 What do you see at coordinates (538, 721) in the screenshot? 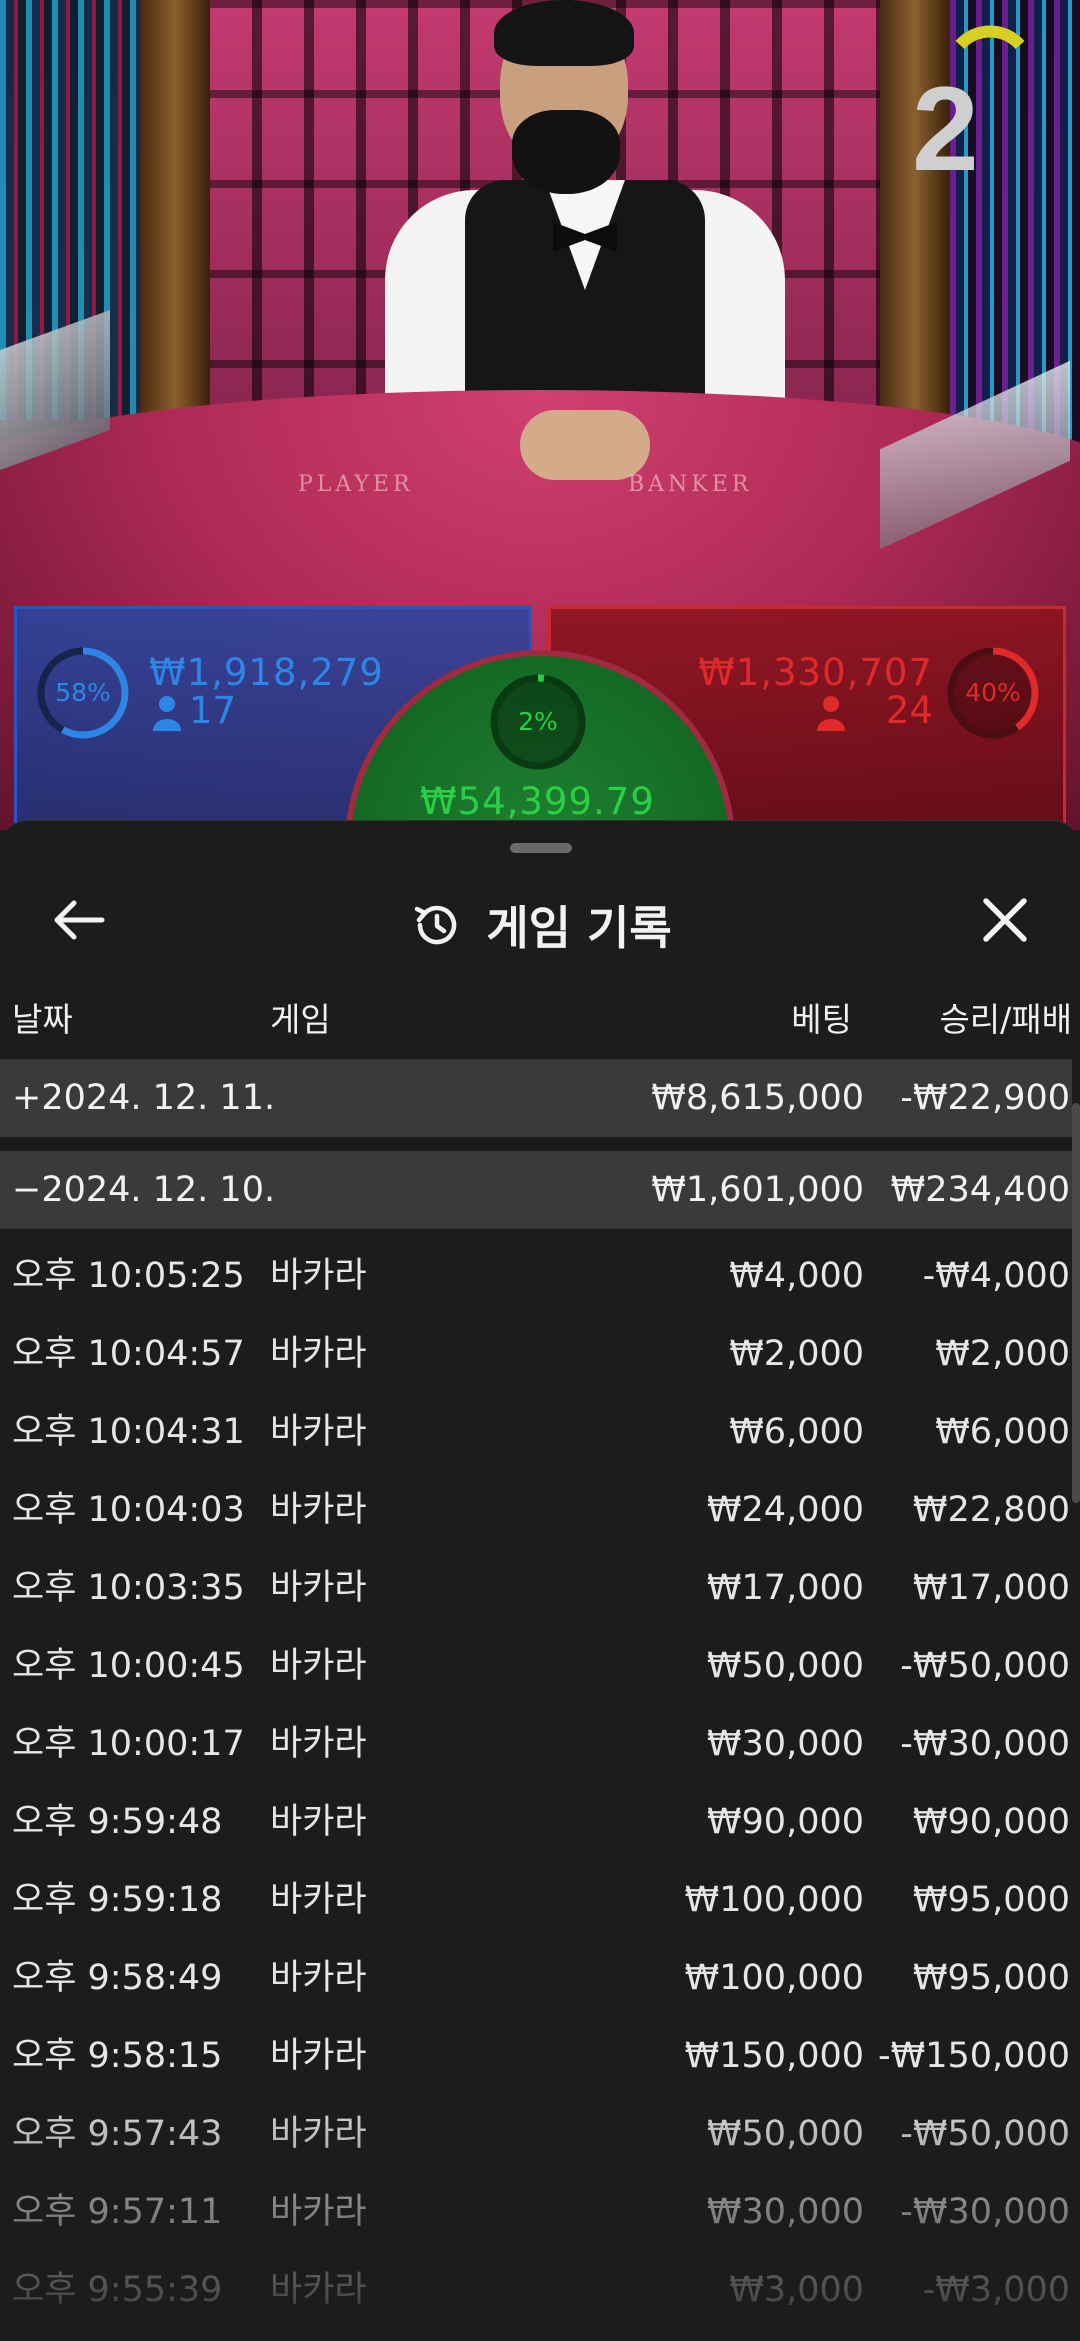
I see `tie-percent: 2%` at bounding box center [538, 721].